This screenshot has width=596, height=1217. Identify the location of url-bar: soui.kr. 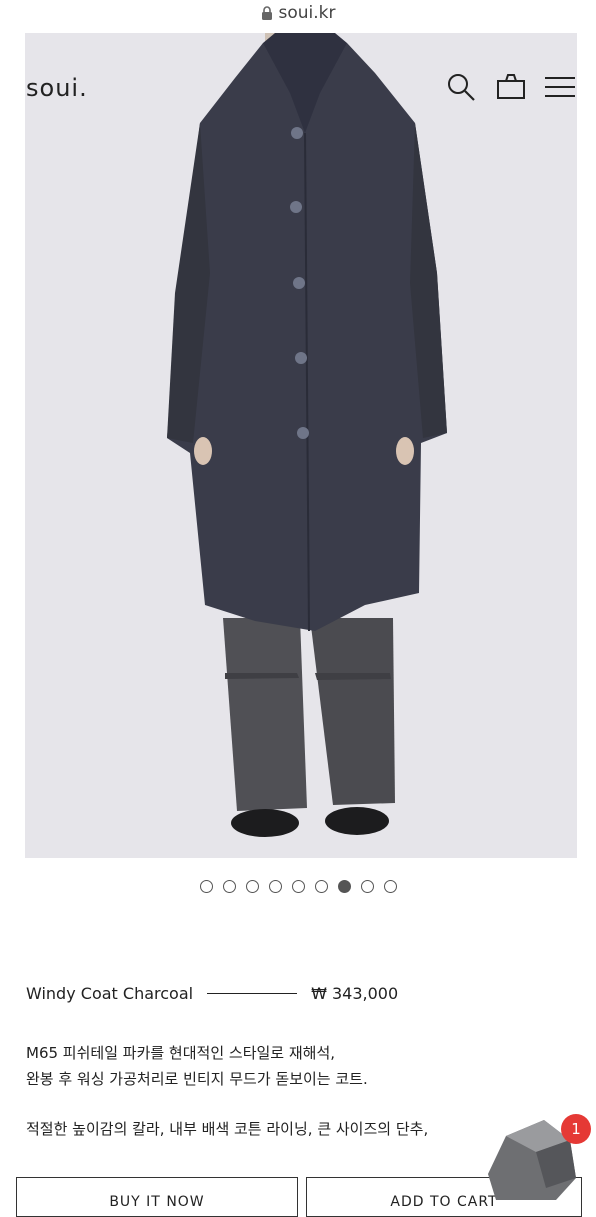
(298, 13).